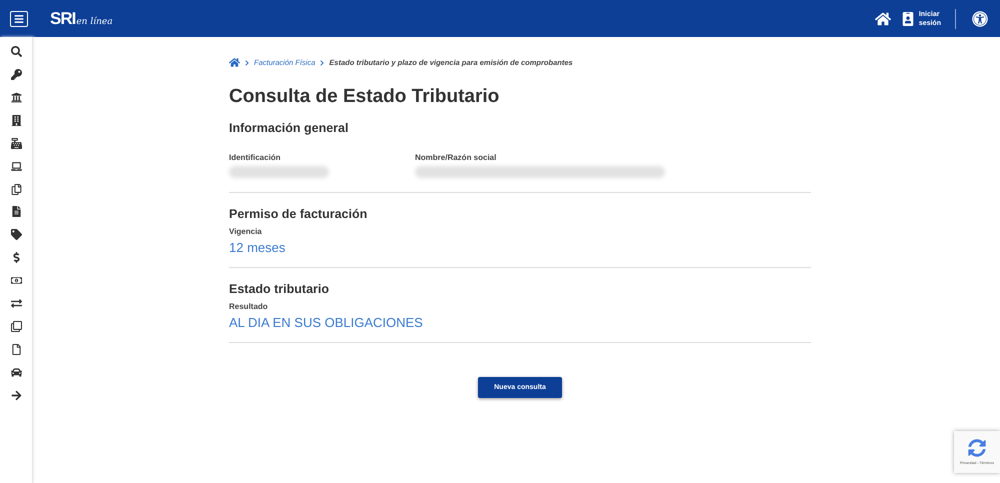  I want to click on field-label: Resultado, so click(249, 306).